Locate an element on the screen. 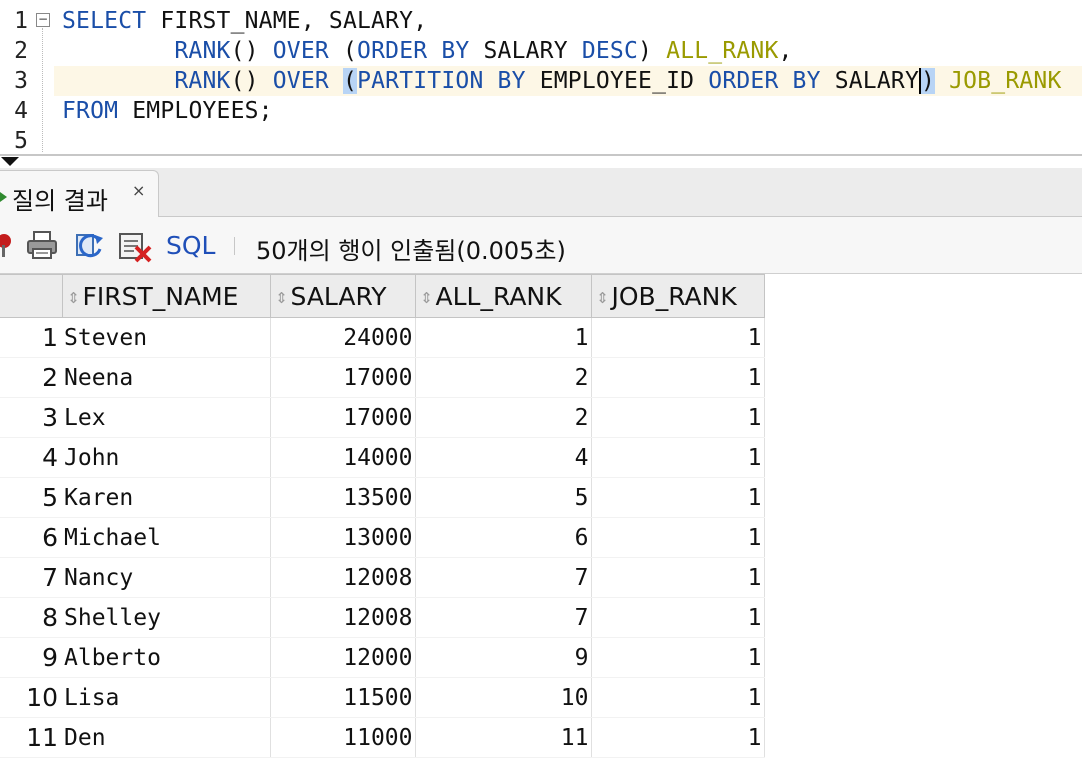 The image size is (1082, 764). table-row: 11 Den 11000 11 1 is located at coordinates (382, 737).